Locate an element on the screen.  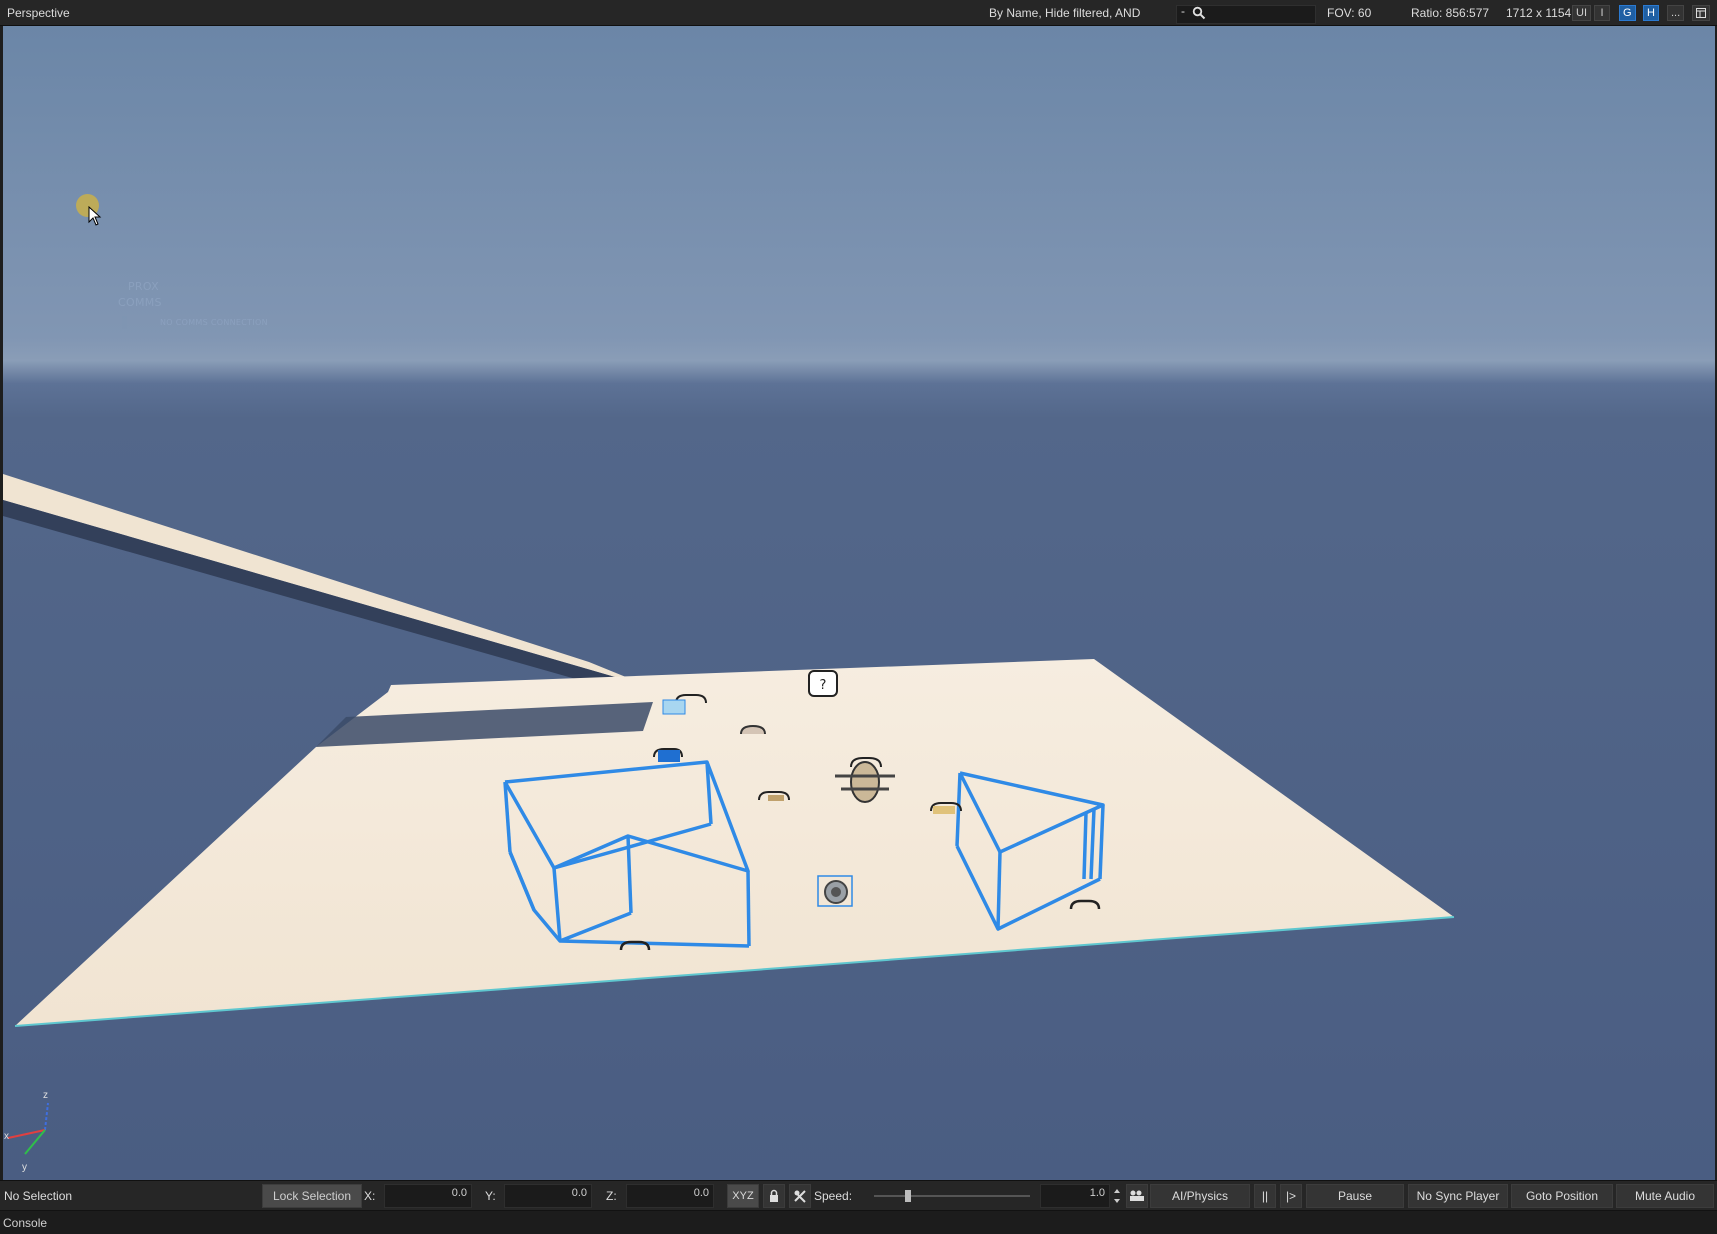
window-layout-icon is located at coordinates (1701, 13).